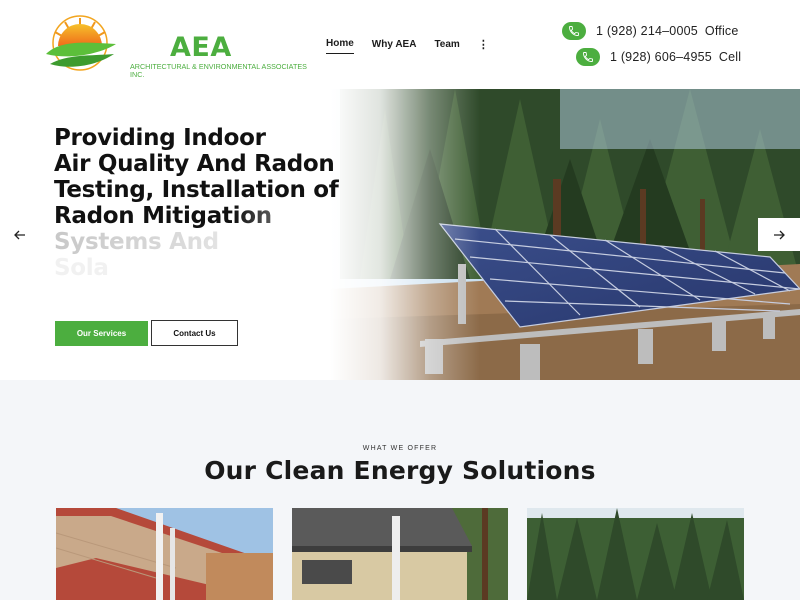  I want to click on offer-eyebrow: WHAT WE OFFER, so click(400, 448).